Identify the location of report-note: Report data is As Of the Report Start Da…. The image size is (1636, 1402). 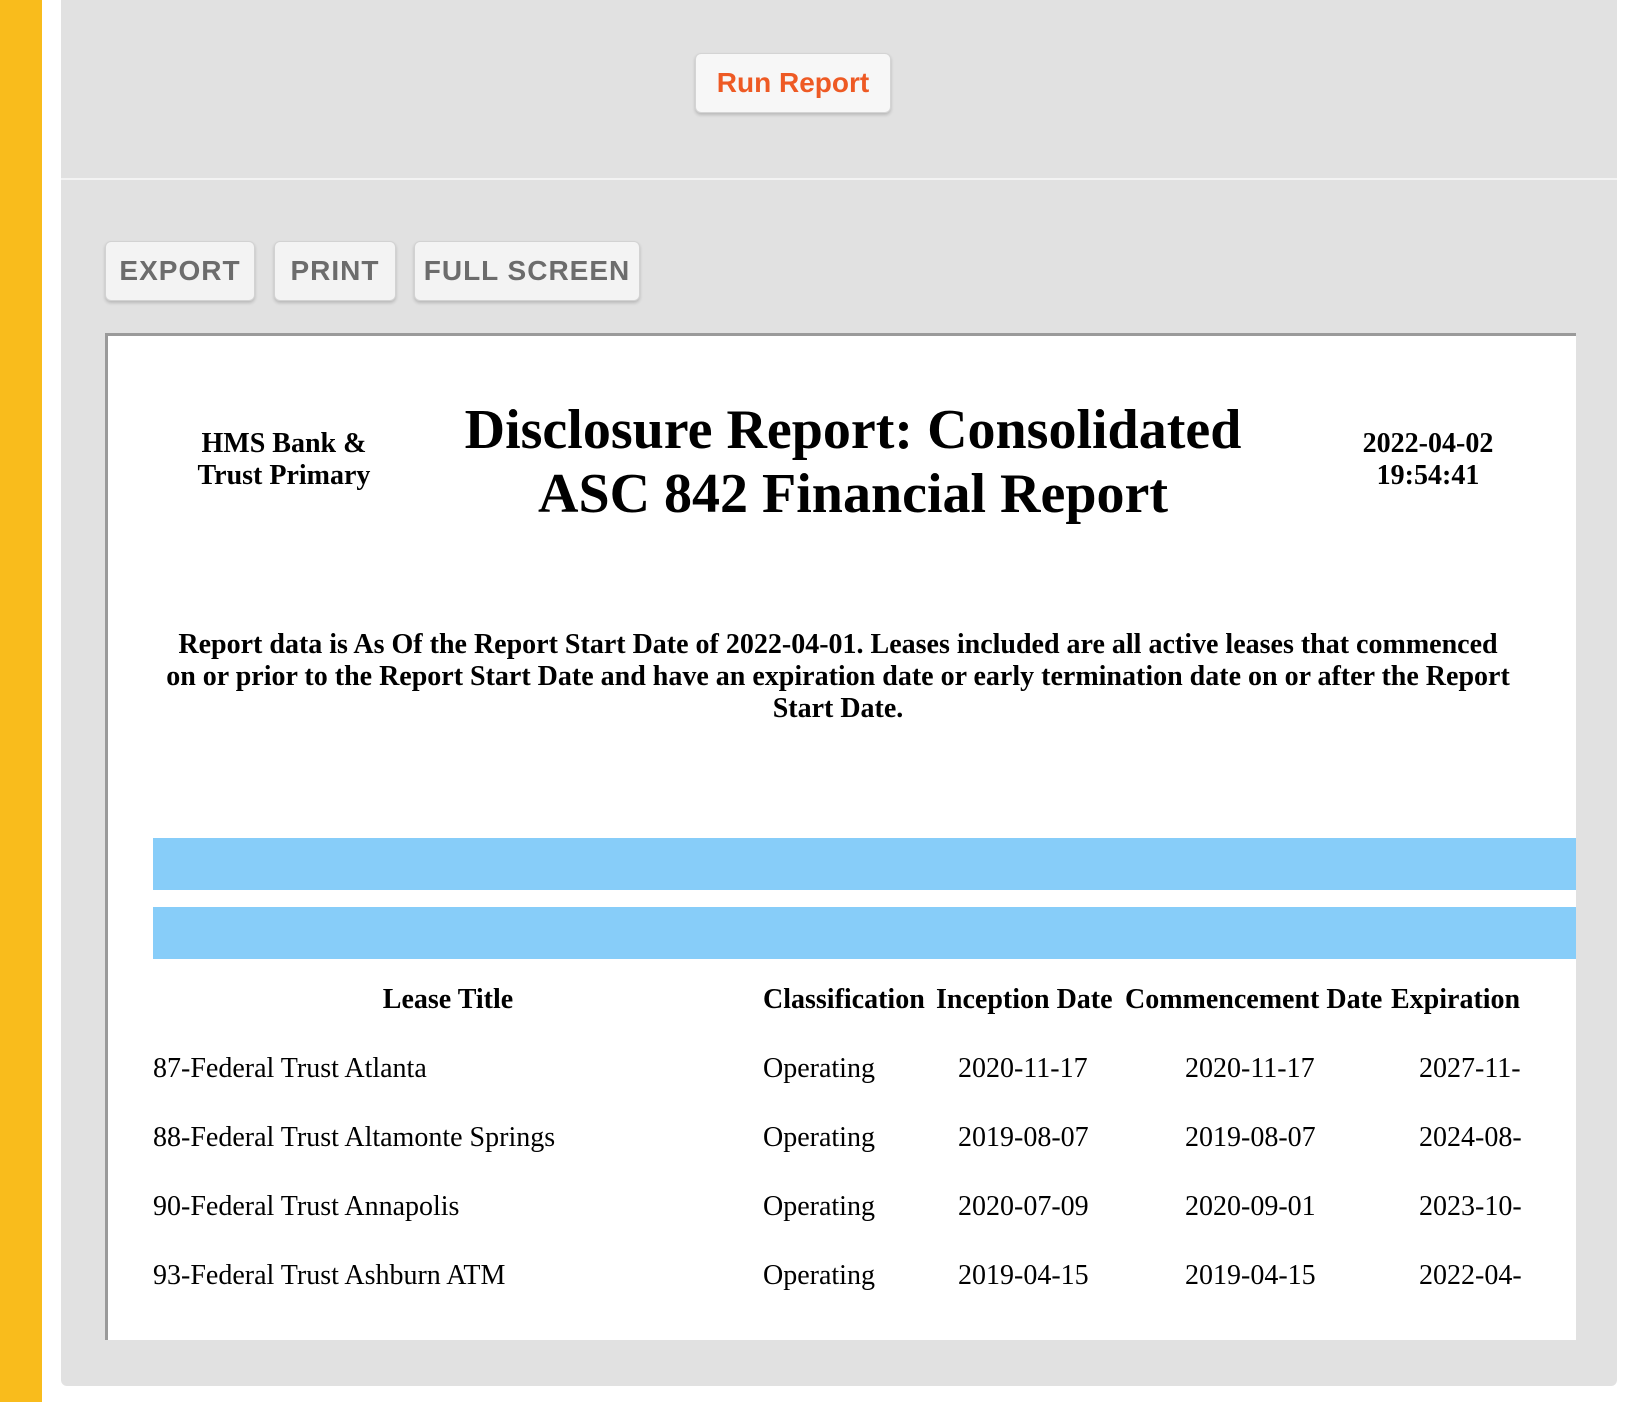
(838, 676).